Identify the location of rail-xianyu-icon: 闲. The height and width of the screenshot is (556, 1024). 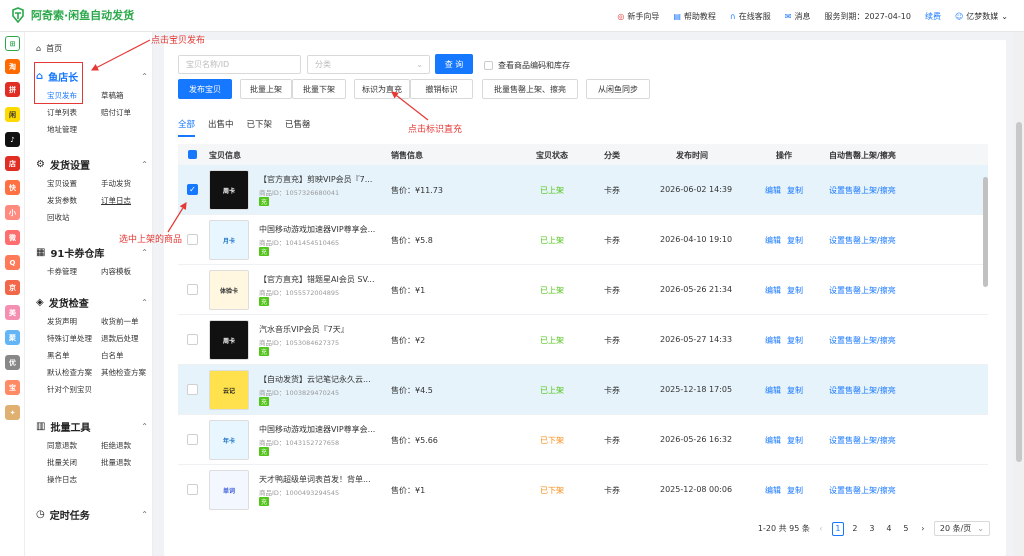
(12, 114).